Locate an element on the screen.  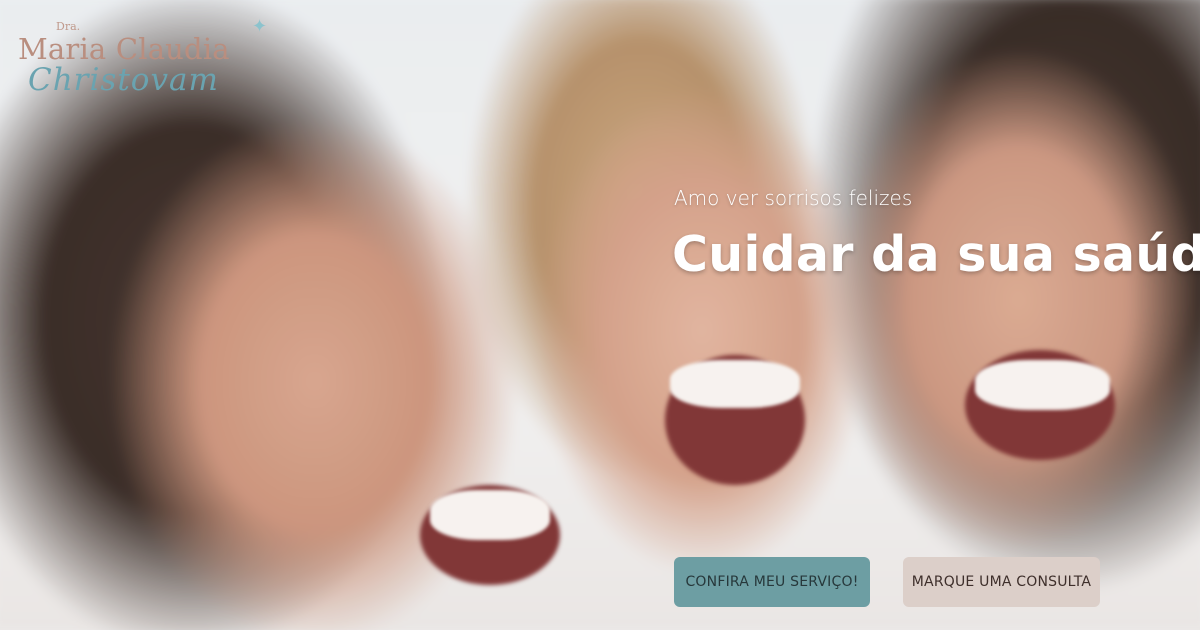
logo-surname: Christovam is located at coordinates (123, 80).